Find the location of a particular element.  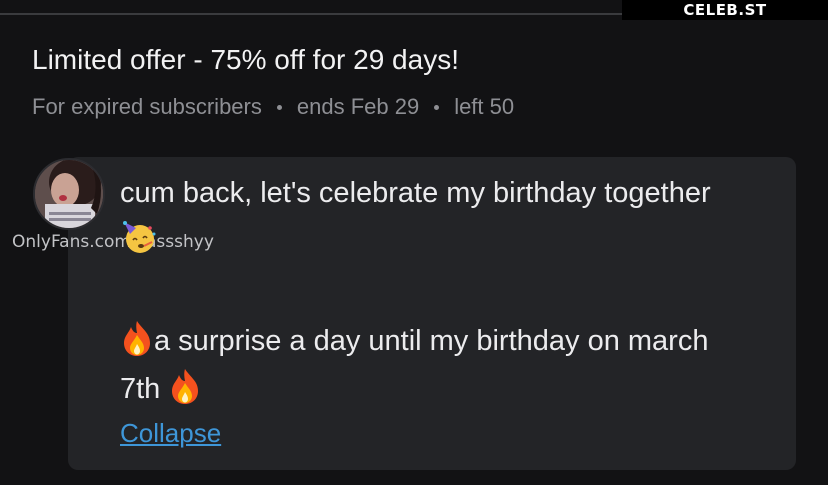

message-line-date: 7th is located at coordinates (161, 390).